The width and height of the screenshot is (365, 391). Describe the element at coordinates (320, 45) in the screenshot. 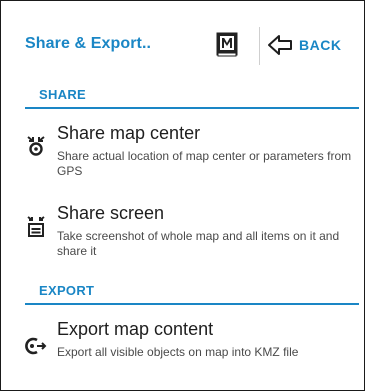

I see `back-label: BACK` at that location.